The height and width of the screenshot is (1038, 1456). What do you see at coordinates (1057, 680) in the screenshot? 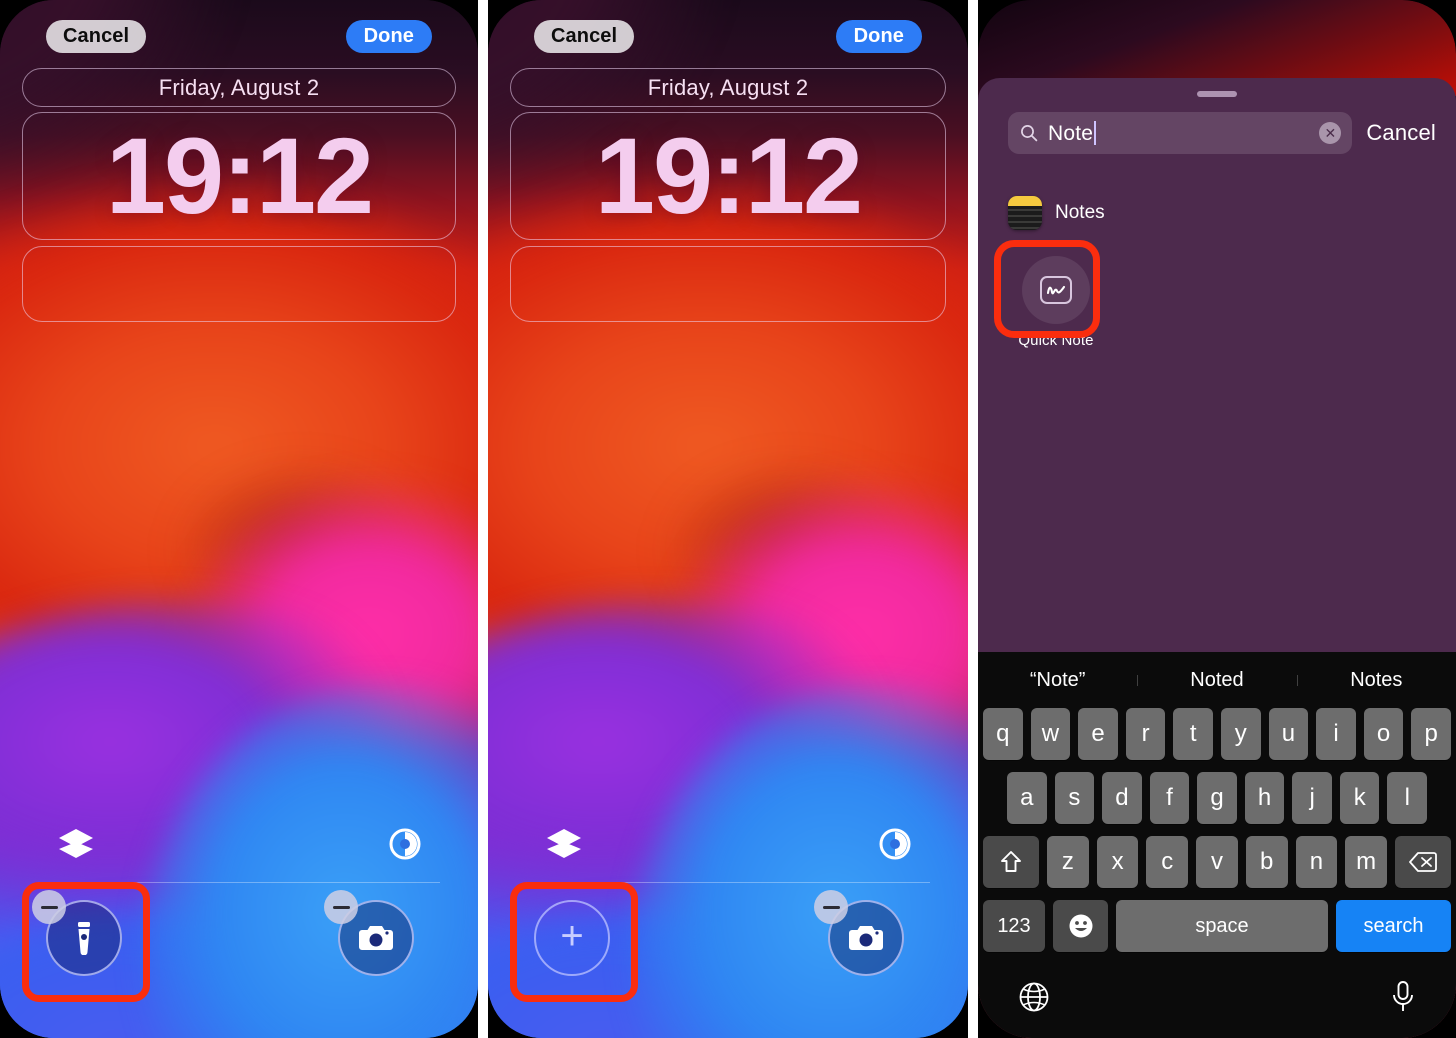
I see `prediction-0: “Note”` at bounding box center [1057, 680].